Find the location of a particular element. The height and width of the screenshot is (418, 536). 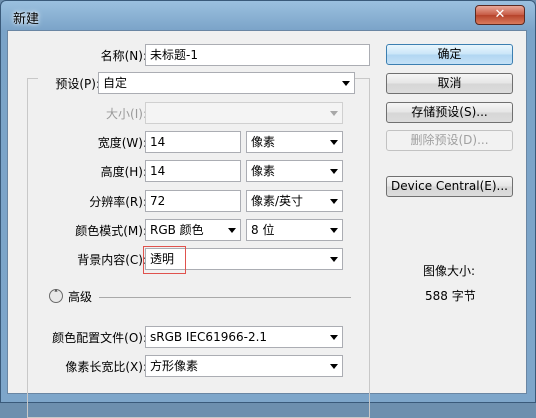

color-profile-value: sRGB IEC61966-2.1 is located at coordinates (209, 337).